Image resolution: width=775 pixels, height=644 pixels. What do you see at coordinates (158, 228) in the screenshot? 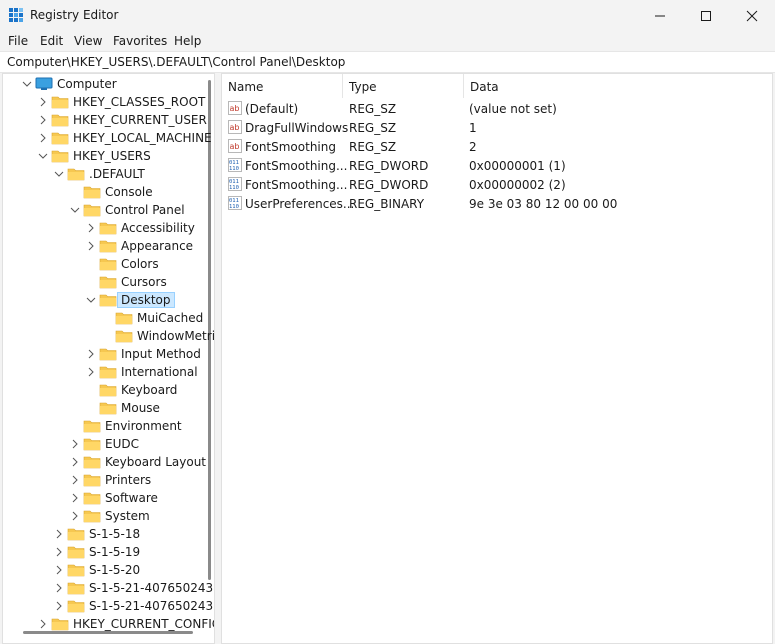
I see `tree-node-label: Accessibility` at bounding box center [158, 228].